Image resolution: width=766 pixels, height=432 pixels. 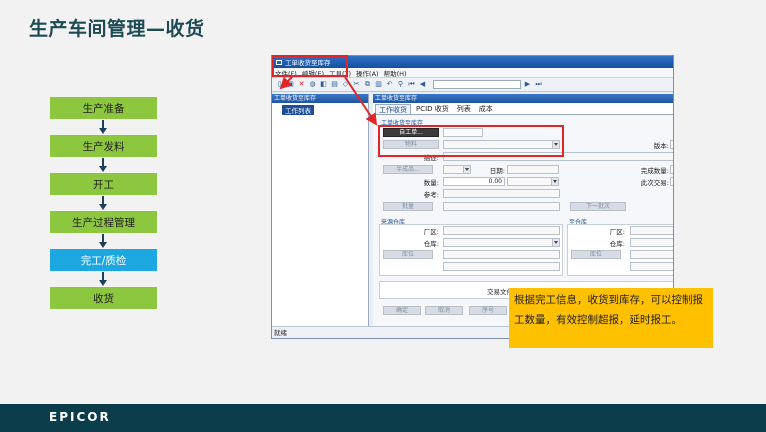 What do you see at coordinates (80, 417) in the screenshot?
I see `epicor-logo: EPICOR` at bounding box center [80, 417].